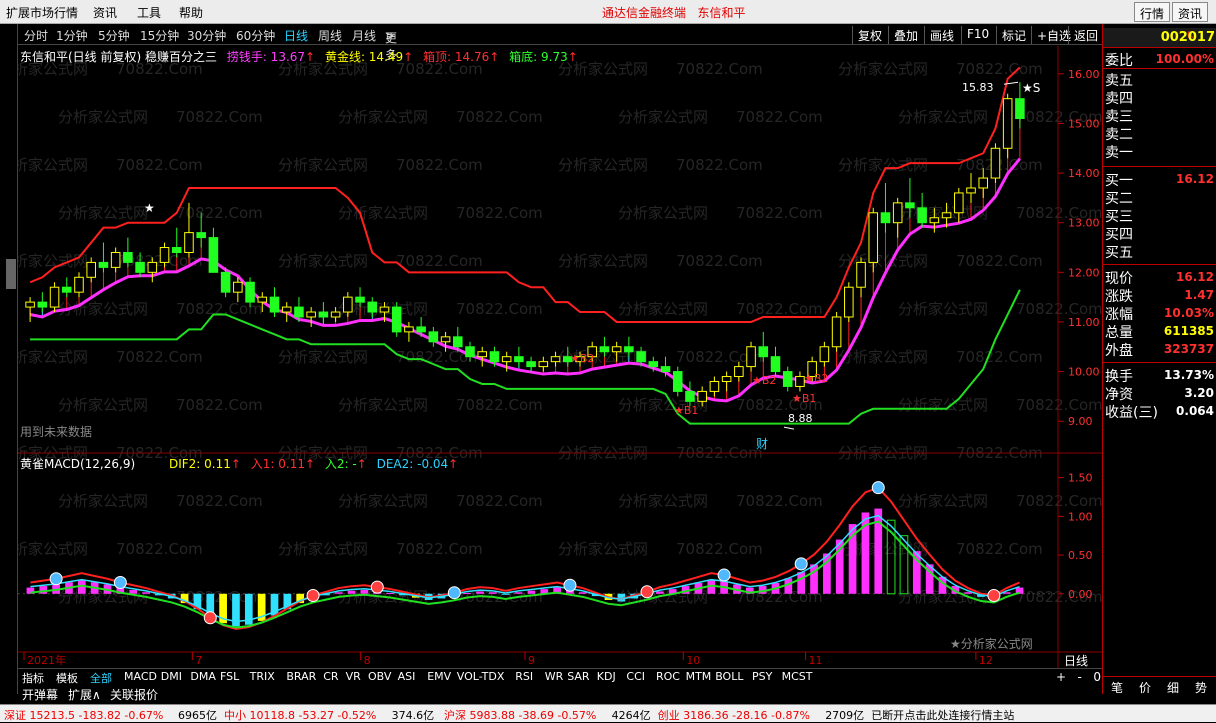 The width and height of the screenshot is (1216, 723). I want to click on watermark-corner: ★分析家公式网, so click(991, 643).